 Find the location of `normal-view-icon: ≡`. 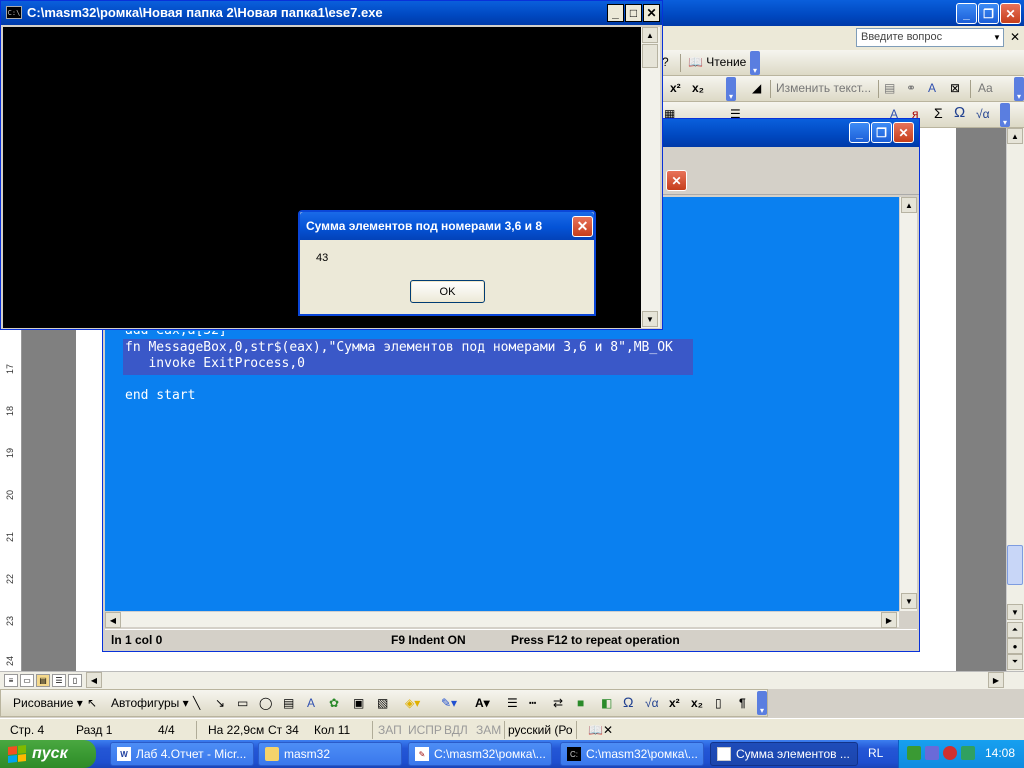

normal-view-icon: ≡ is located at coordinates (11, 680).